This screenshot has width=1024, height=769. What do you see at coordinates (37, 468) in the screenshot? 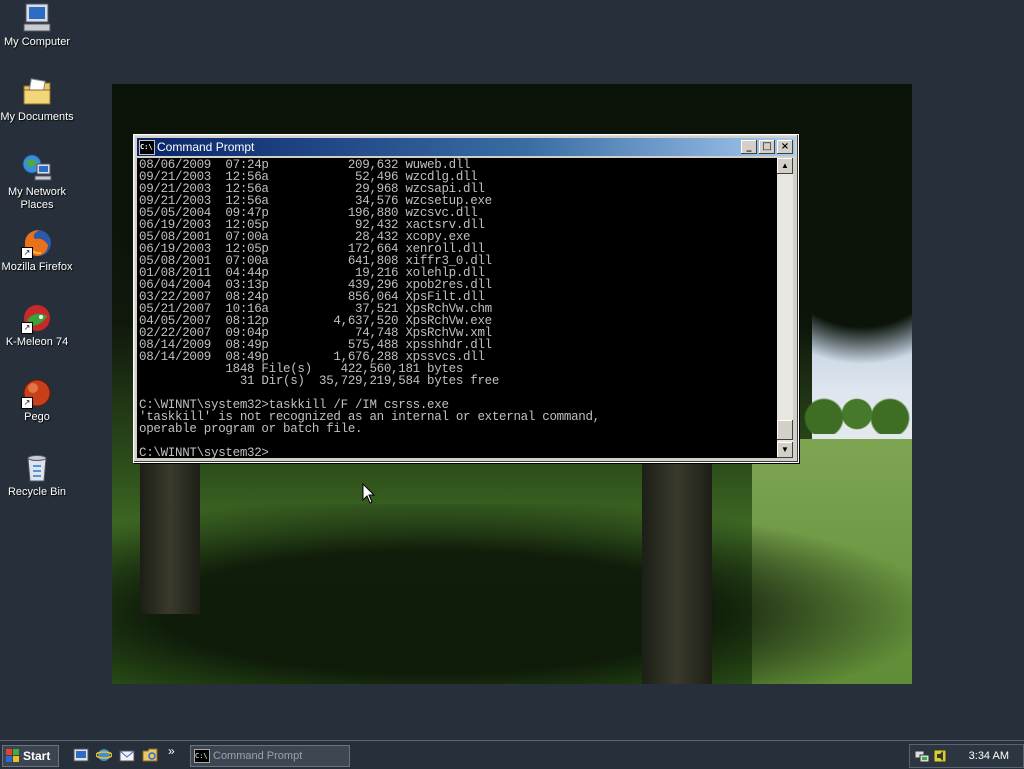
I see `recycle-bin-icon` at bounding box center [37, 468].